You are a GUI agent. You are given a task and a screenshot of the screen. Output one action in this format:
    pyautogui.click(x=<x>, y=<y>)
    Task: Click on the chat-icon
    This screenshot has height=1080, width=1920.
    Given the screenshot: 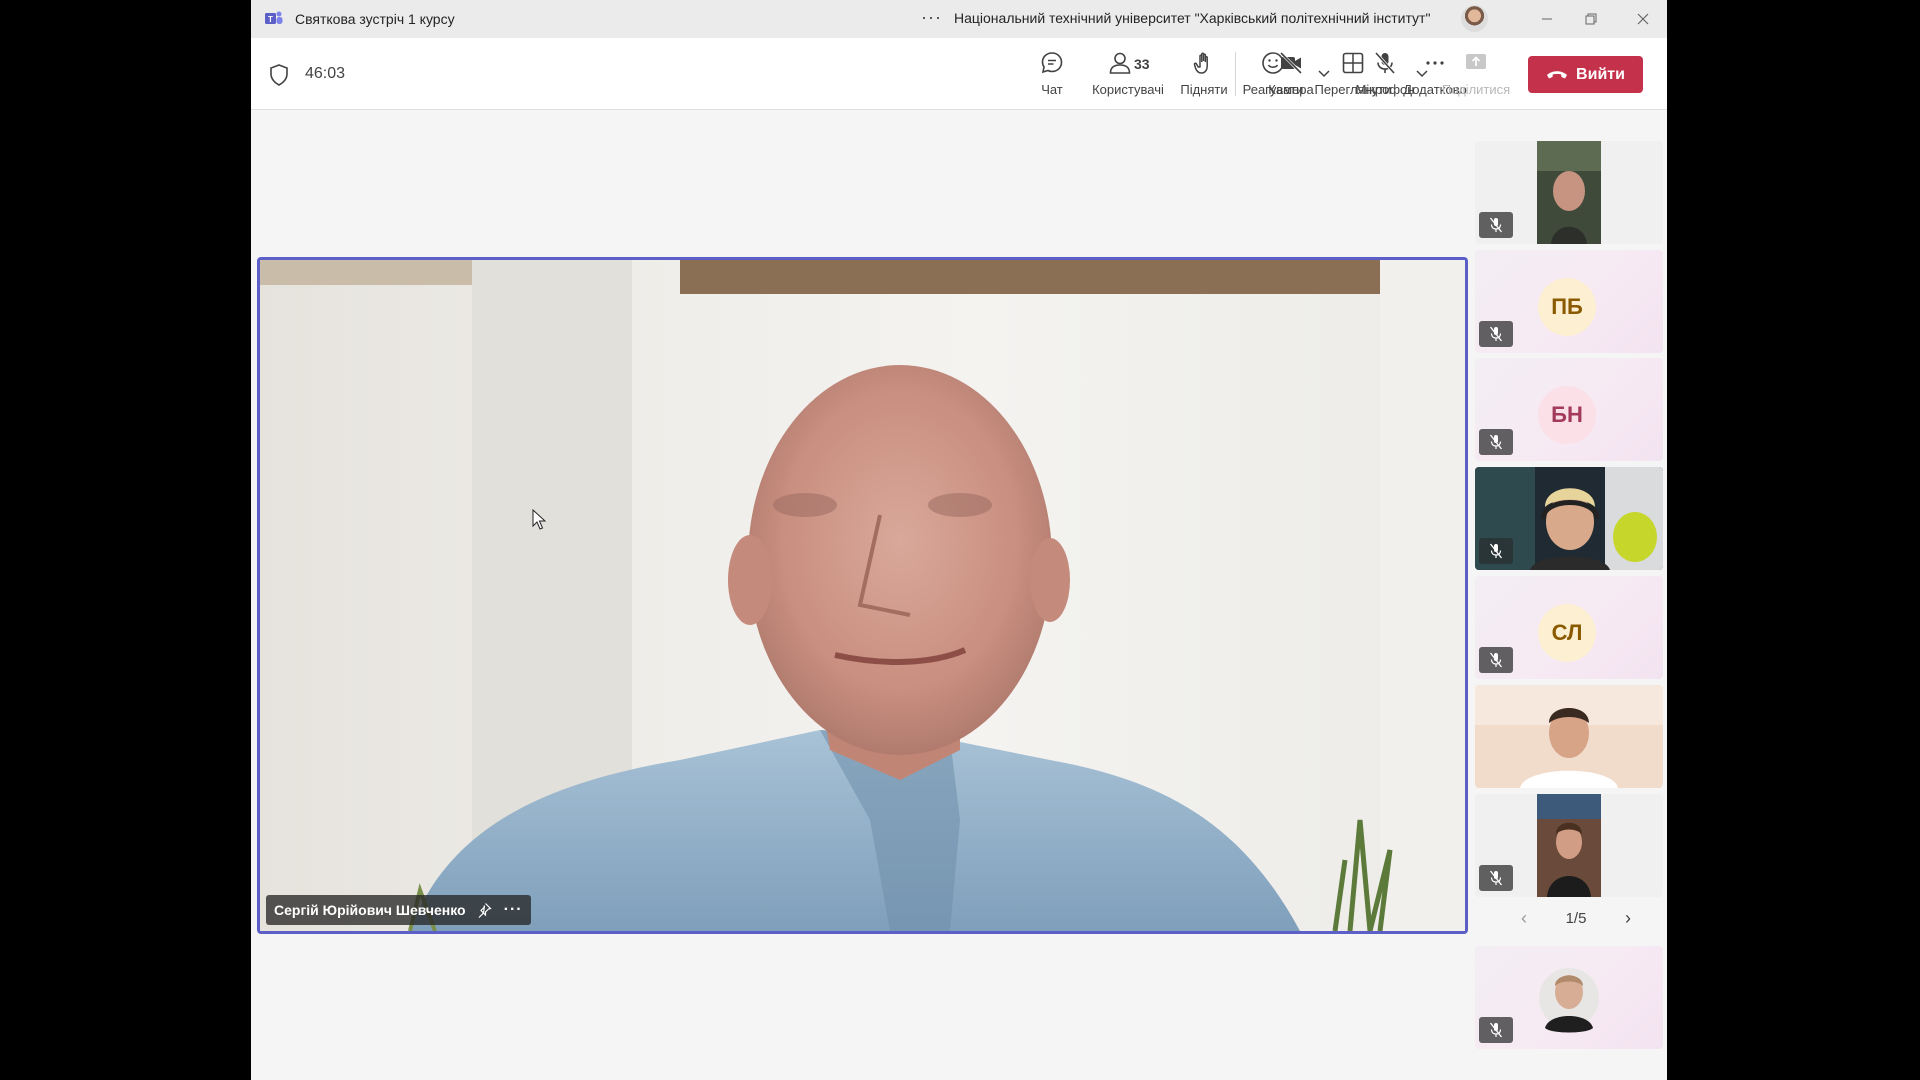 What is the action you would take?
    pyautogui.click(x=1052, y=63)
    